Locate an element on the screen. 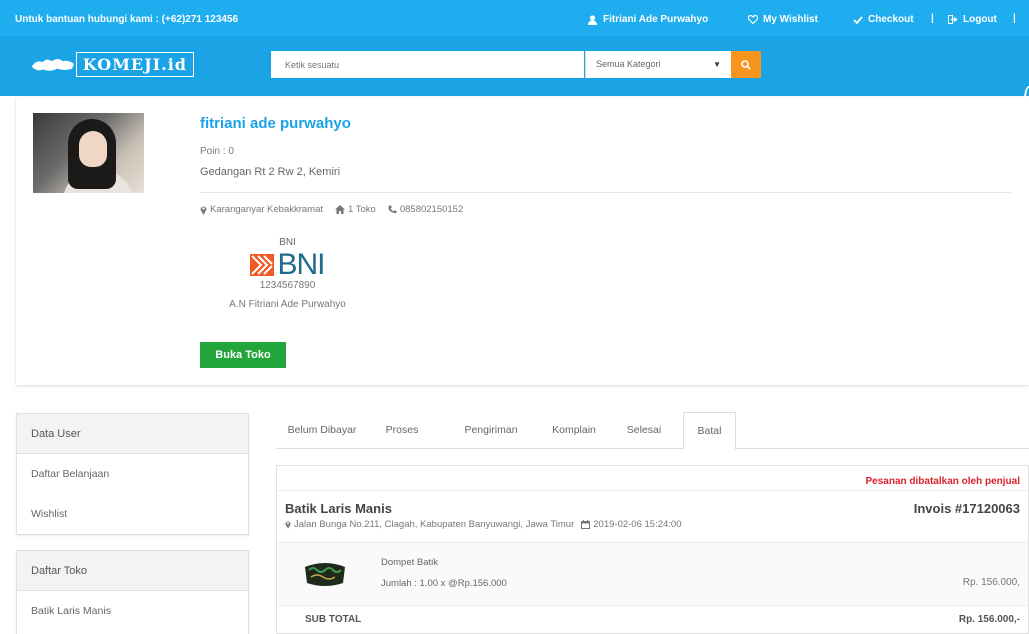  order-invoice: Invois #17120063 is located at coordinates (966, 508).